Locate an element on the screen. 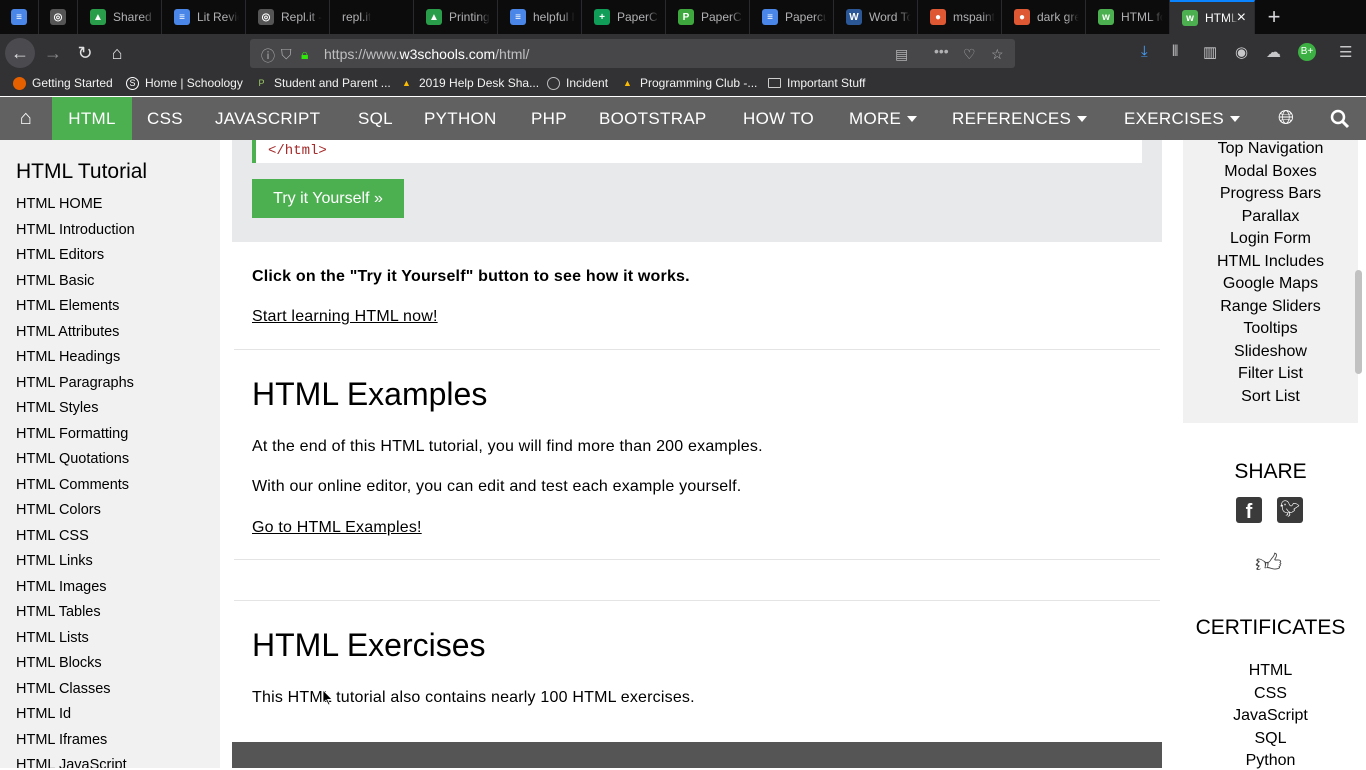  sidebar-link: HTML Classes is located at coordinates (63, 689).